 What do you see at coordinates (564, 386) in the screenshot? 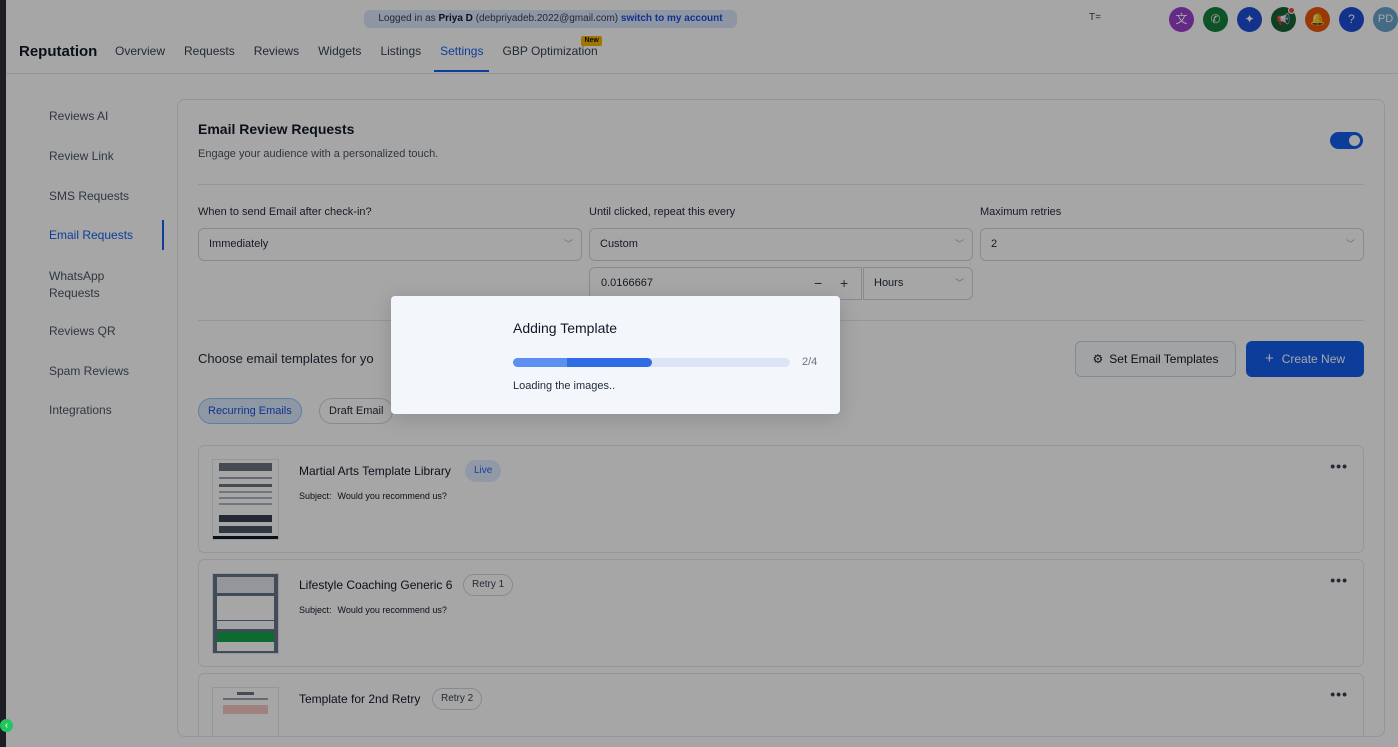
I see `progress-status: Loading the images..` at bounding box center [564, 386].